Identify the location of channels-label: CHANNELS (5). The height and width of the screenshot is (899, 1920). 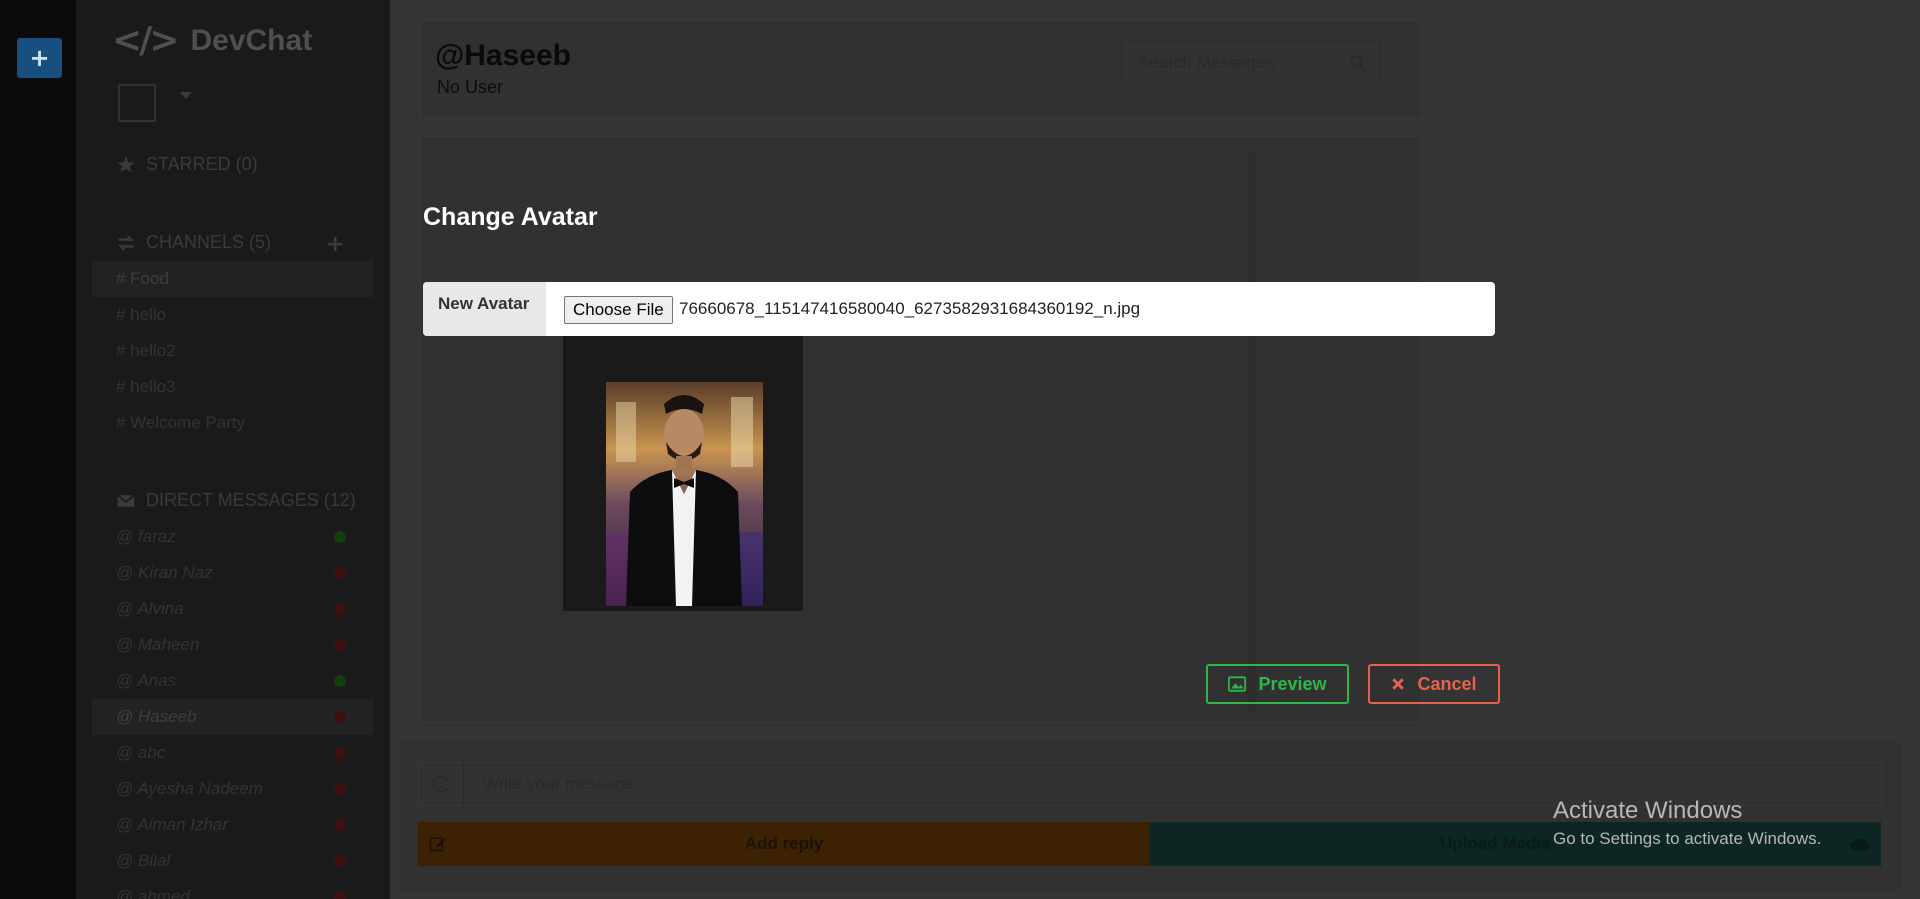
(209, 242).